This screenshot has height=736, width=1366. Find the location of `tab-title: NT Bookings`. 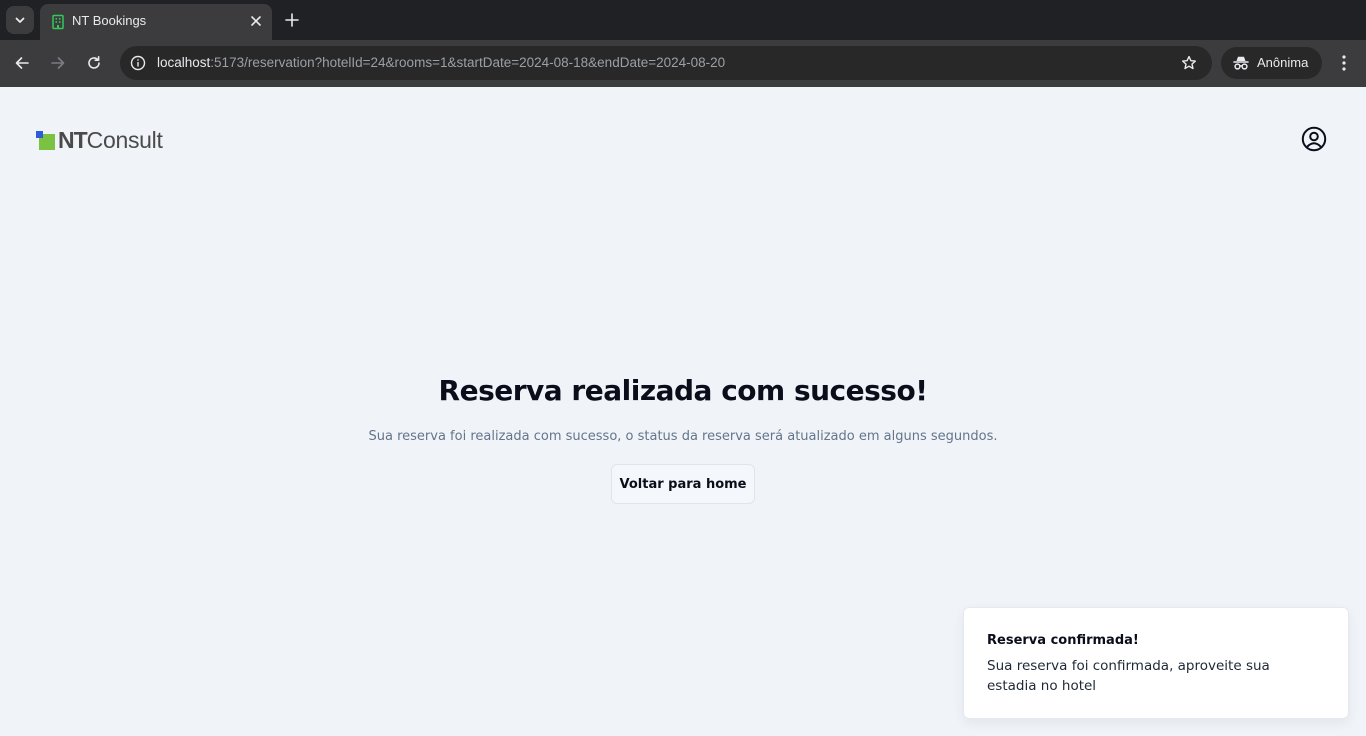

tab-title: NT Bookings is located at coordinates (109, 20).